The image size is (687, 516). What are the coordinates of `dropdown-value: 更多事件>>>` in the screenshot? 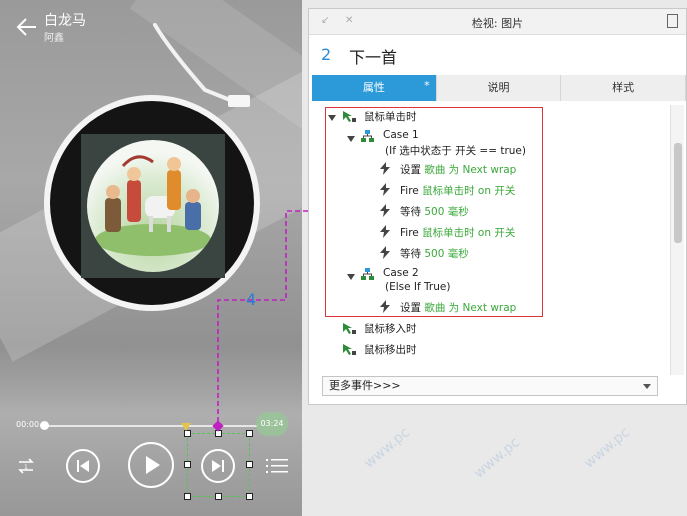 It's located at (365, 385).